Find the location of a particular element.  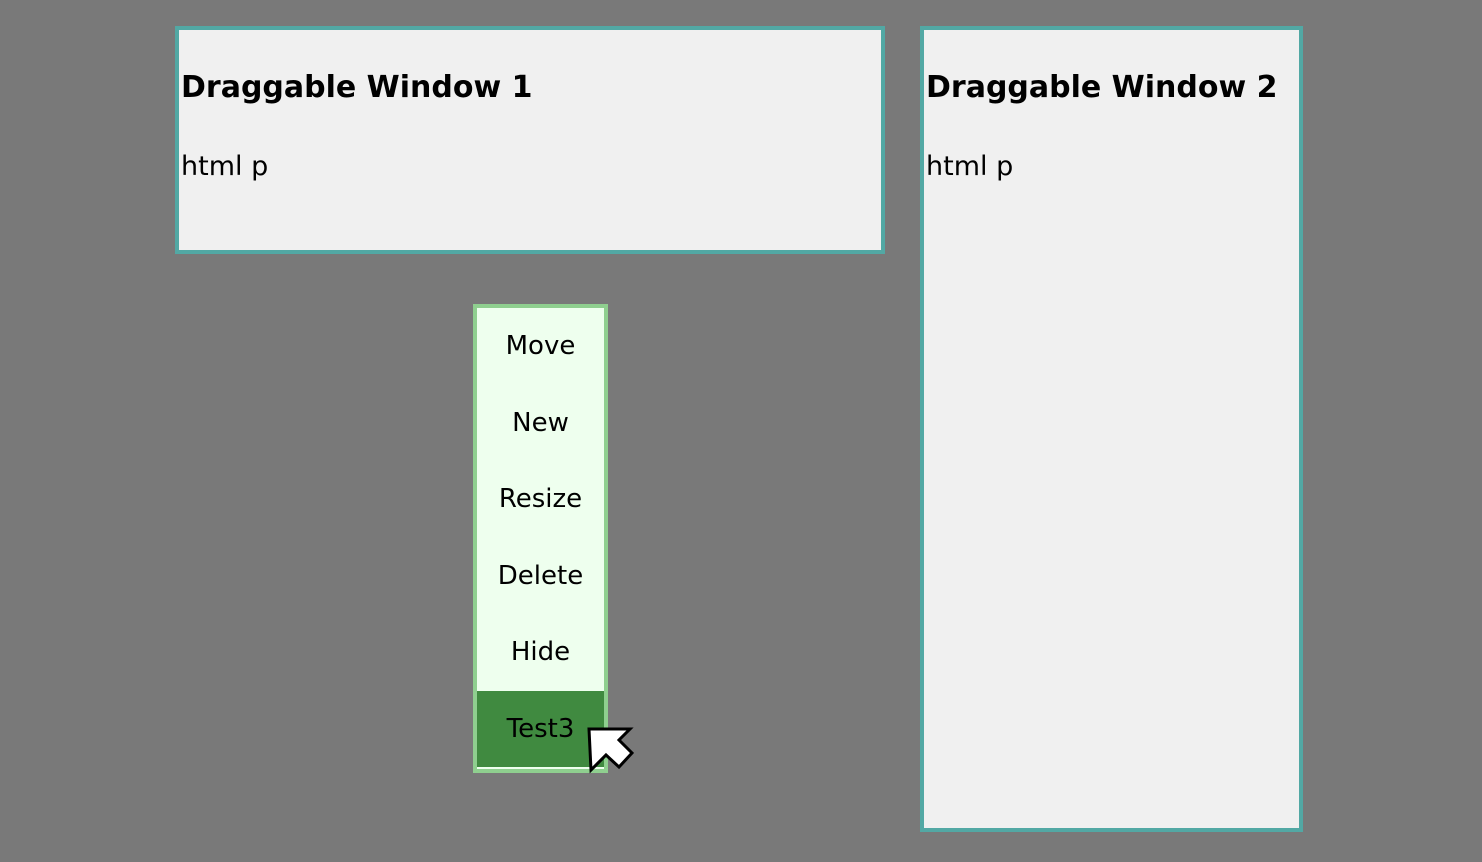

menu-item-delete: Delete is located at coordinates (540, 576).